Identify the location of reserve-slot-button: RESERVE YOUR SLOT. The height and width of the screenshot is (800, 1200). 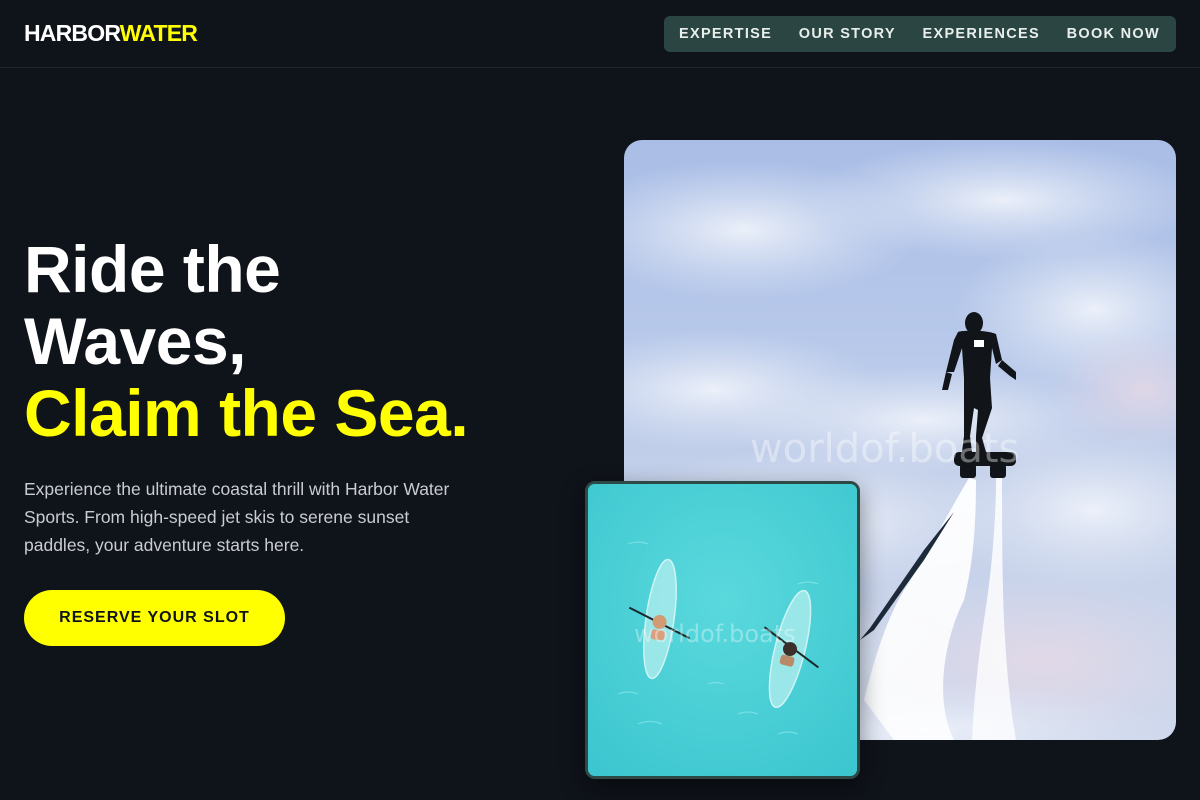
(154, 618).